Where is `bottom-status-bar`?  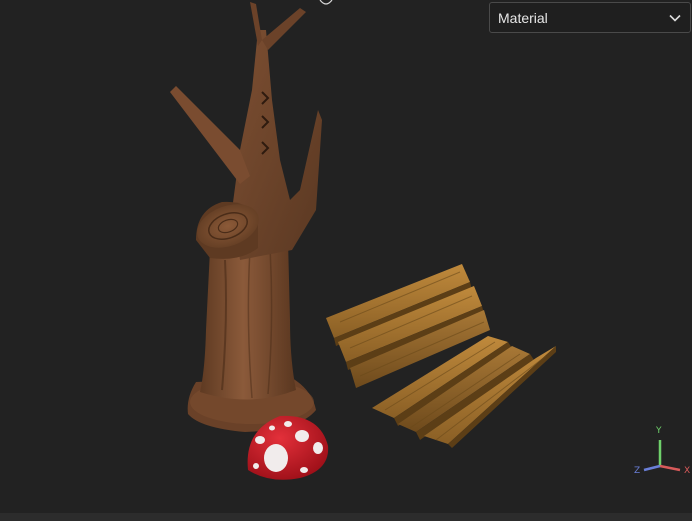
bottom-status-bar is located at coordinates (346, 517).